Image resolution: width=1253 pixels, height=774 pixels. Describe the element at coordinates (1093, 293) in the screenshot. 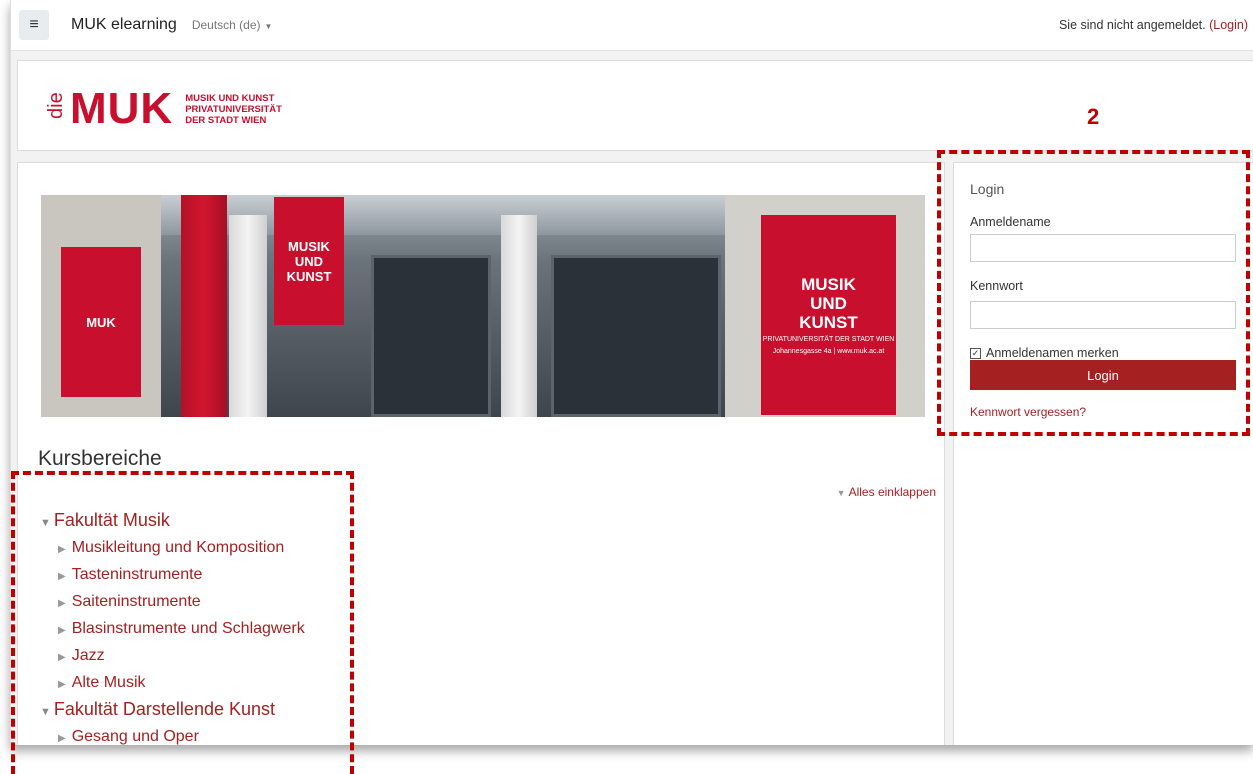

I see `highlight-login` at that location.